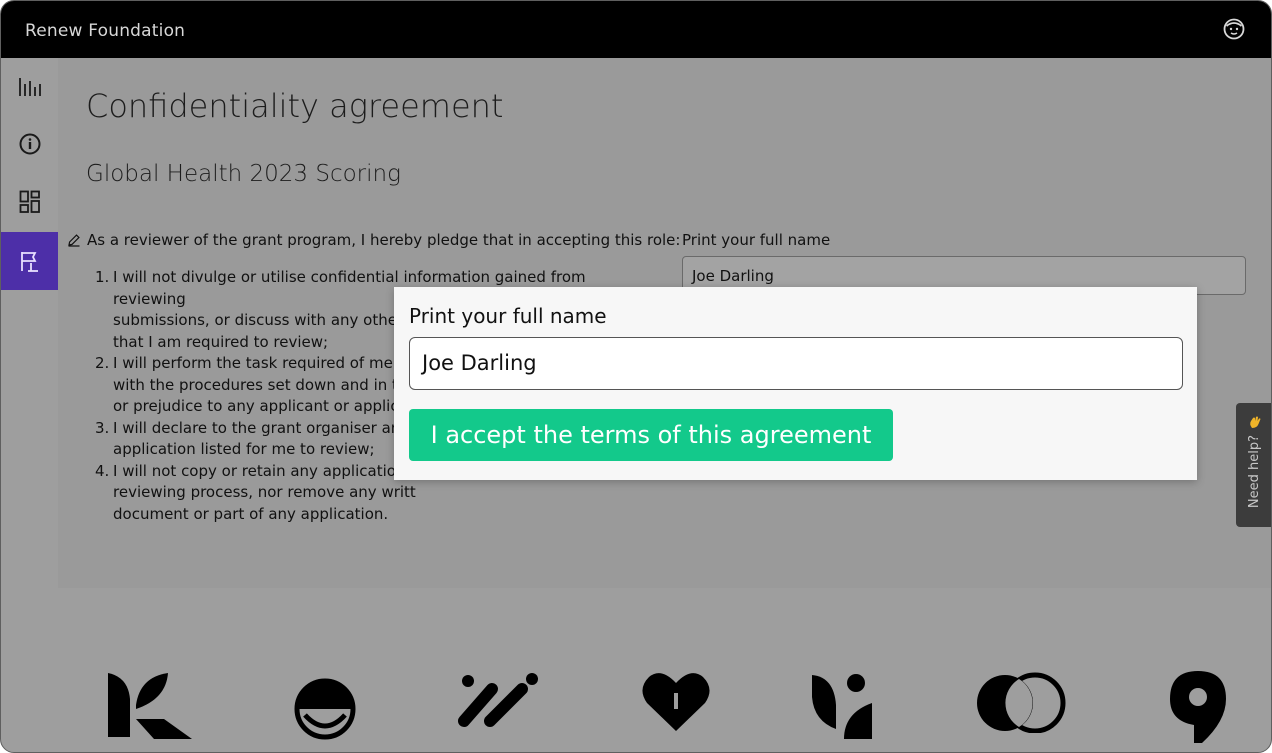  I want to click on flag-icon, so click(29, 262).